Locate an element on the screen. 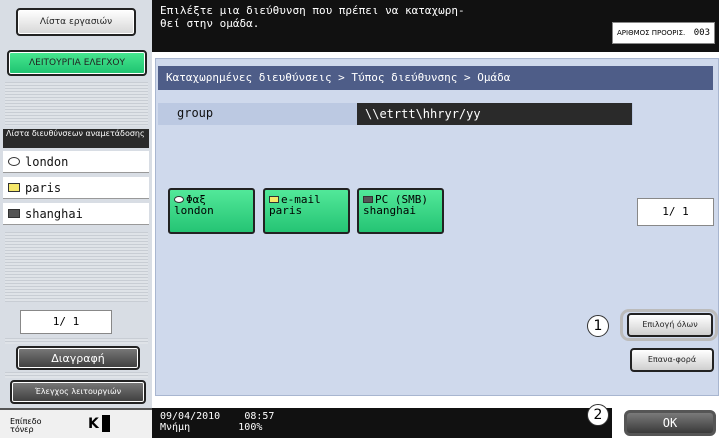 Image resolution: width=719 pixels, height=438 pixels. callout-marker: 2 is located at coordinates (598, 415).